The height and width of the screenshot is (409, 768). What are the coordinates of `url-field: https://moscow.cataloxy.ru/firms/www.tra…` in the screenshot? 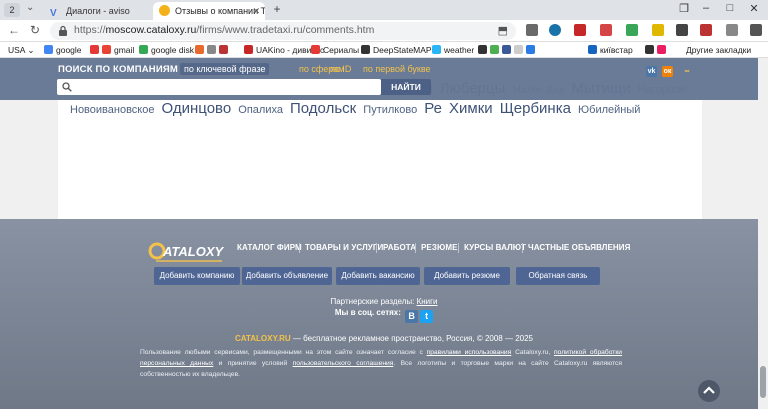 It's located at (283, 31).